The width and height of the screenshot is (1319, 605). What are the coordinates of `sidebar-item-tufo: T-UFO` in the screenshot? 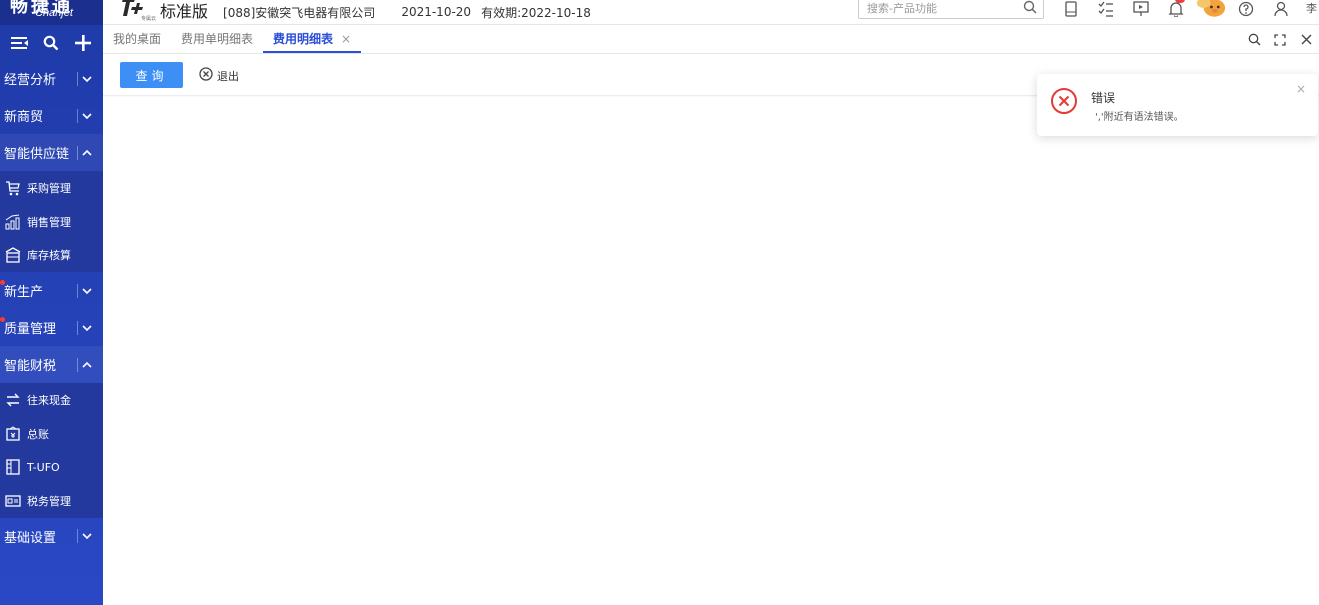 It's located at (51, 467).